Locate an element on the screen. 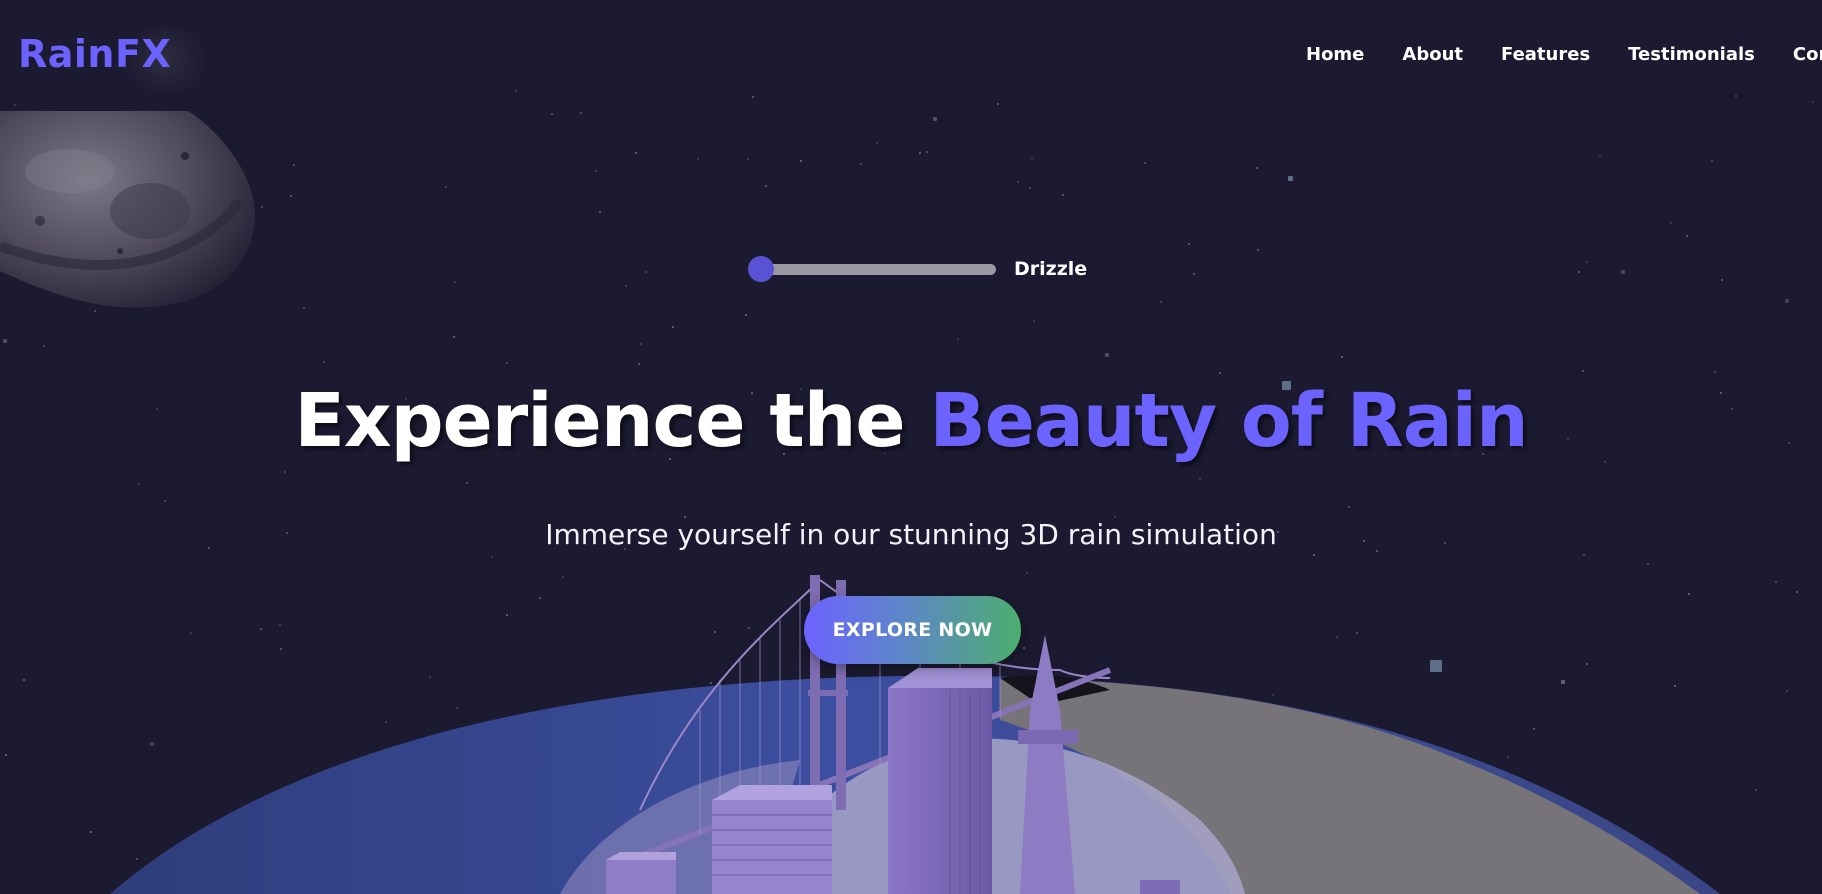  main-nav: Home About Features Testimonials Conta is located at coordinates (1564, 54).